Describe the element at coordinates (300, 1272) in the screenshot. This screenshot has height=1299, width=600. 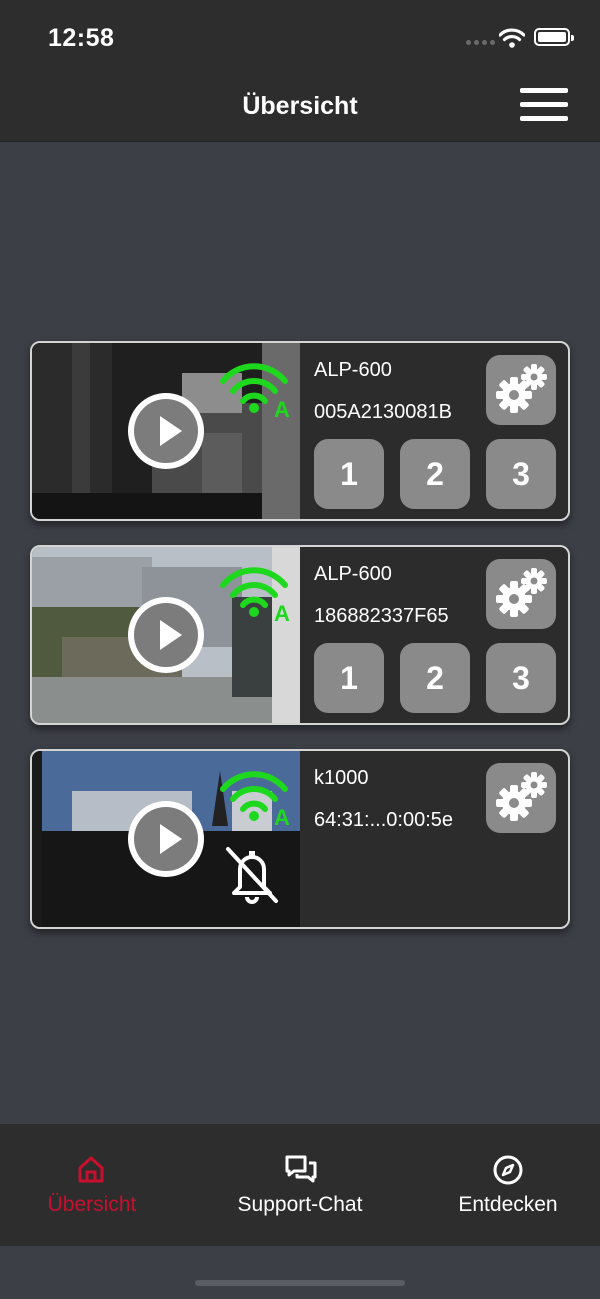
I see `home-area` at that location.